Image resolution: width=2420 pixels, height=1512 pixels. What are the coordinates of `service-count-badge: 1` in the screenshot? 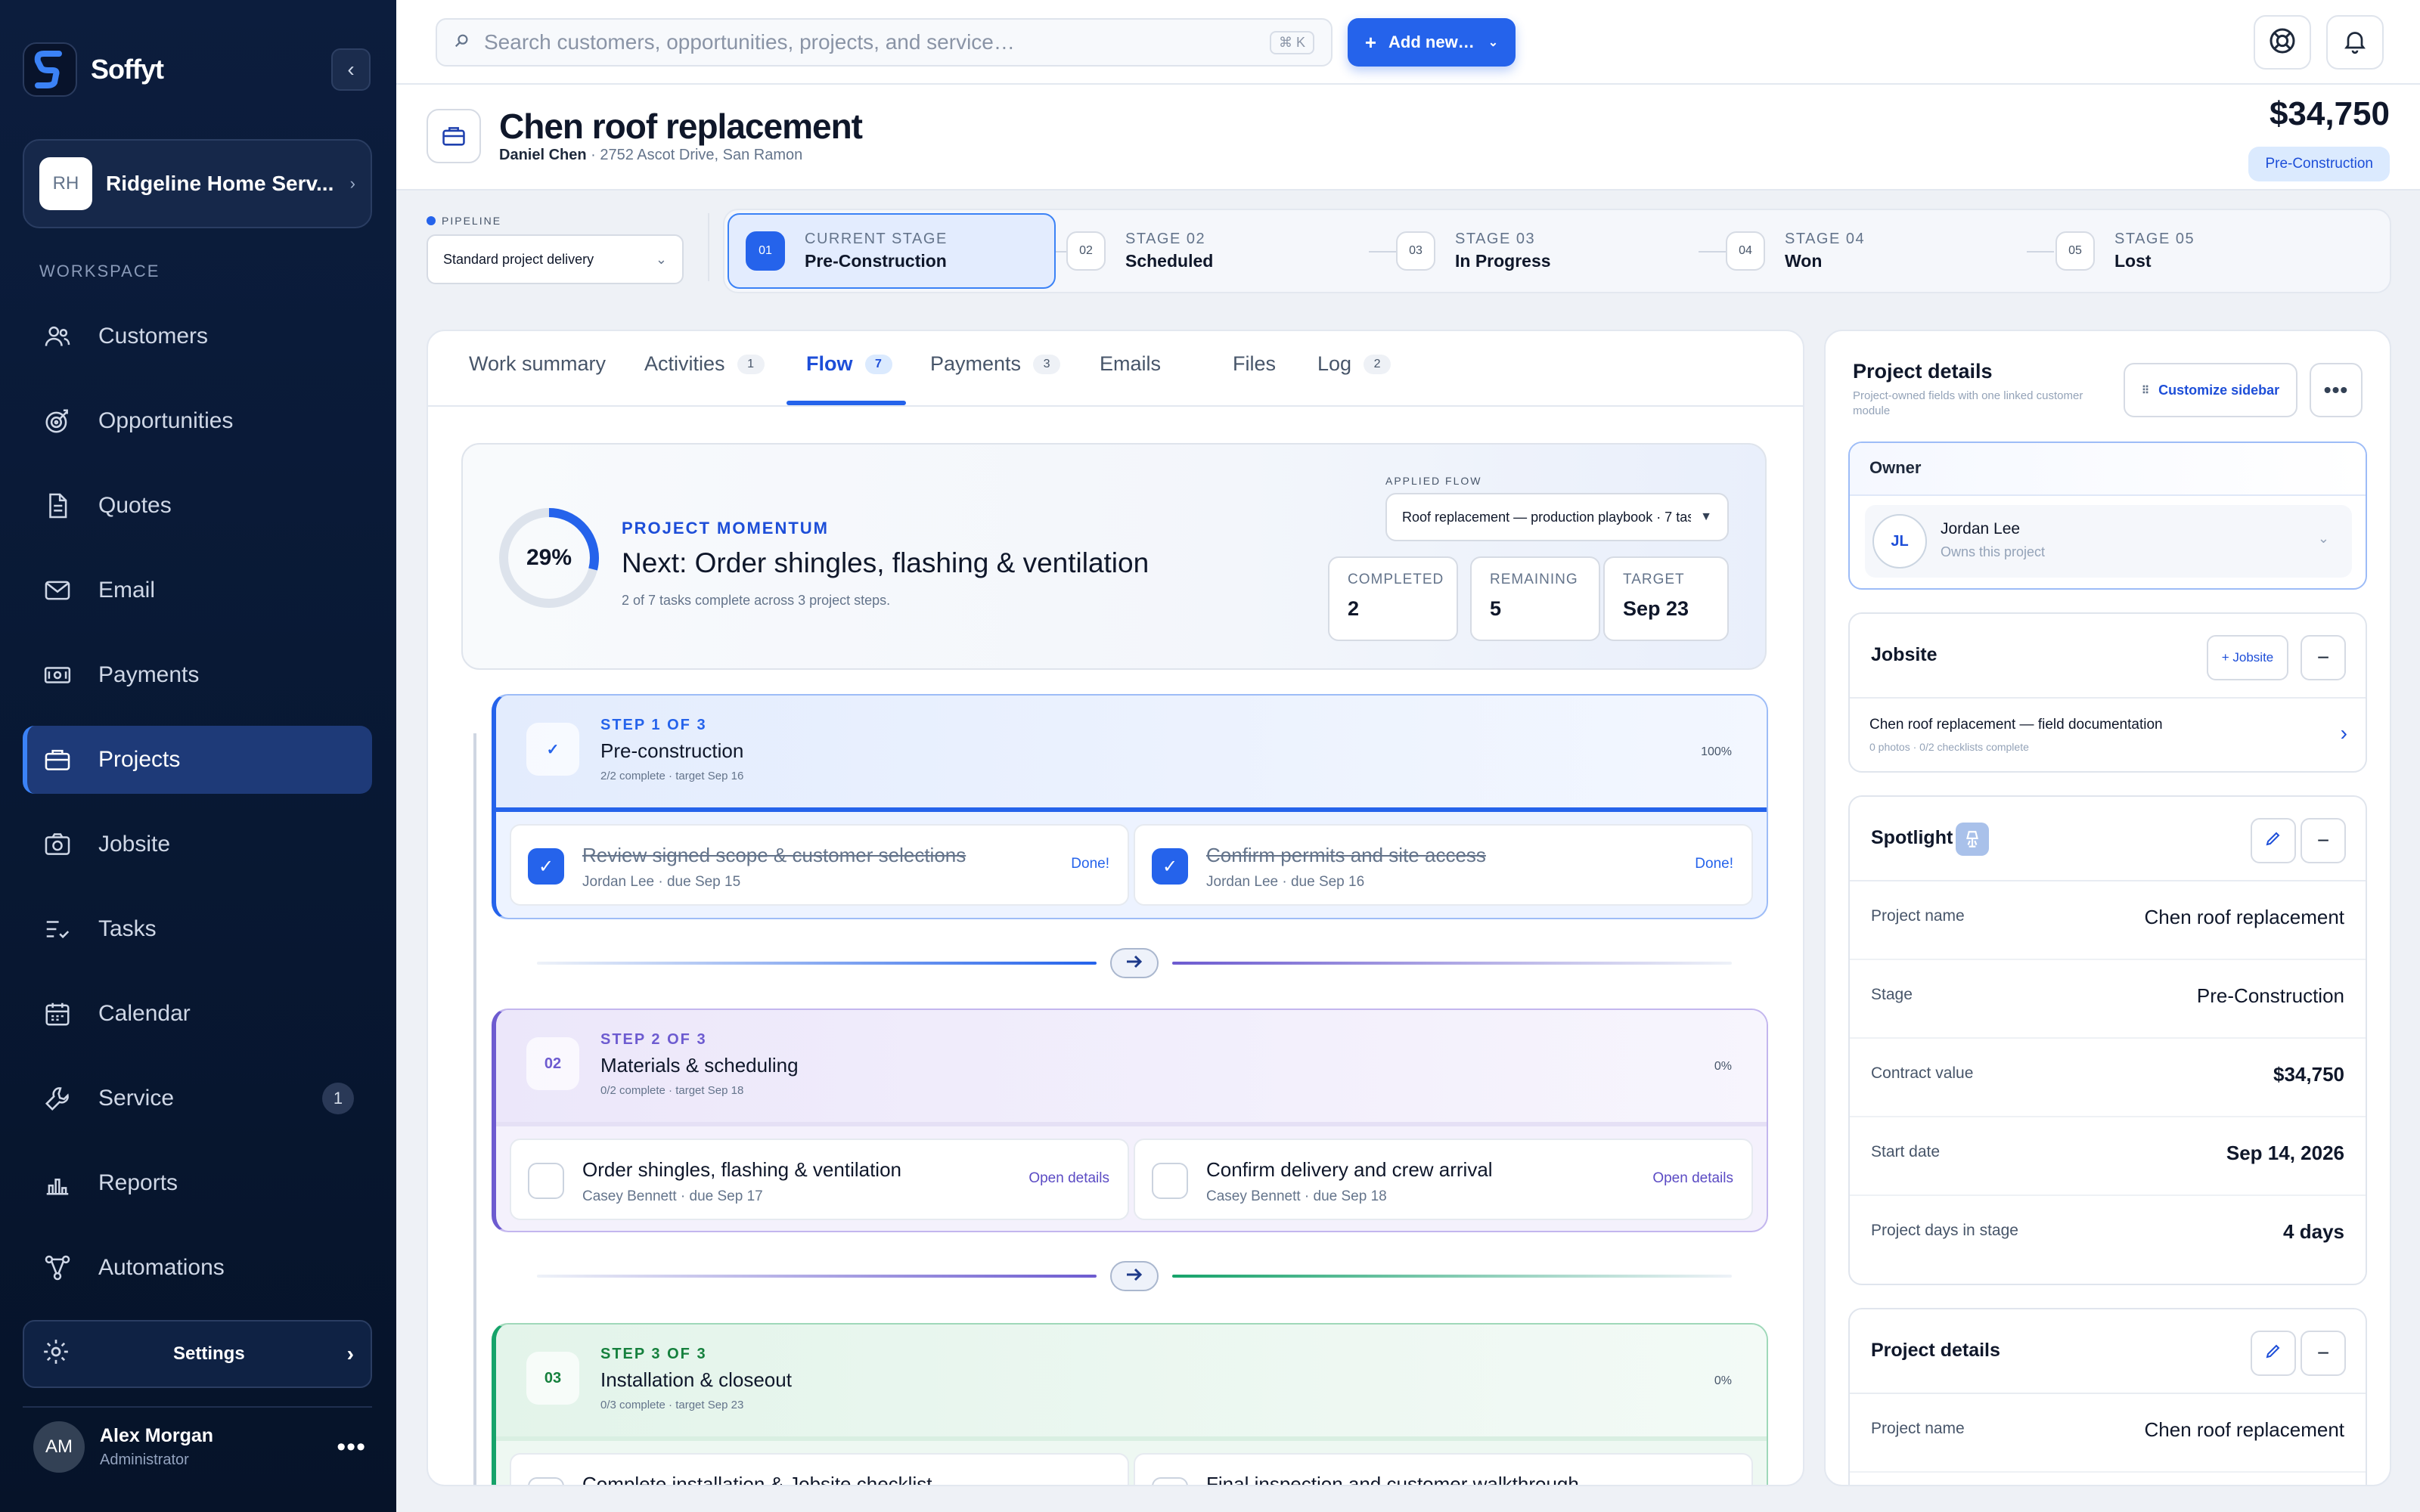 It's located at (338, 1098).